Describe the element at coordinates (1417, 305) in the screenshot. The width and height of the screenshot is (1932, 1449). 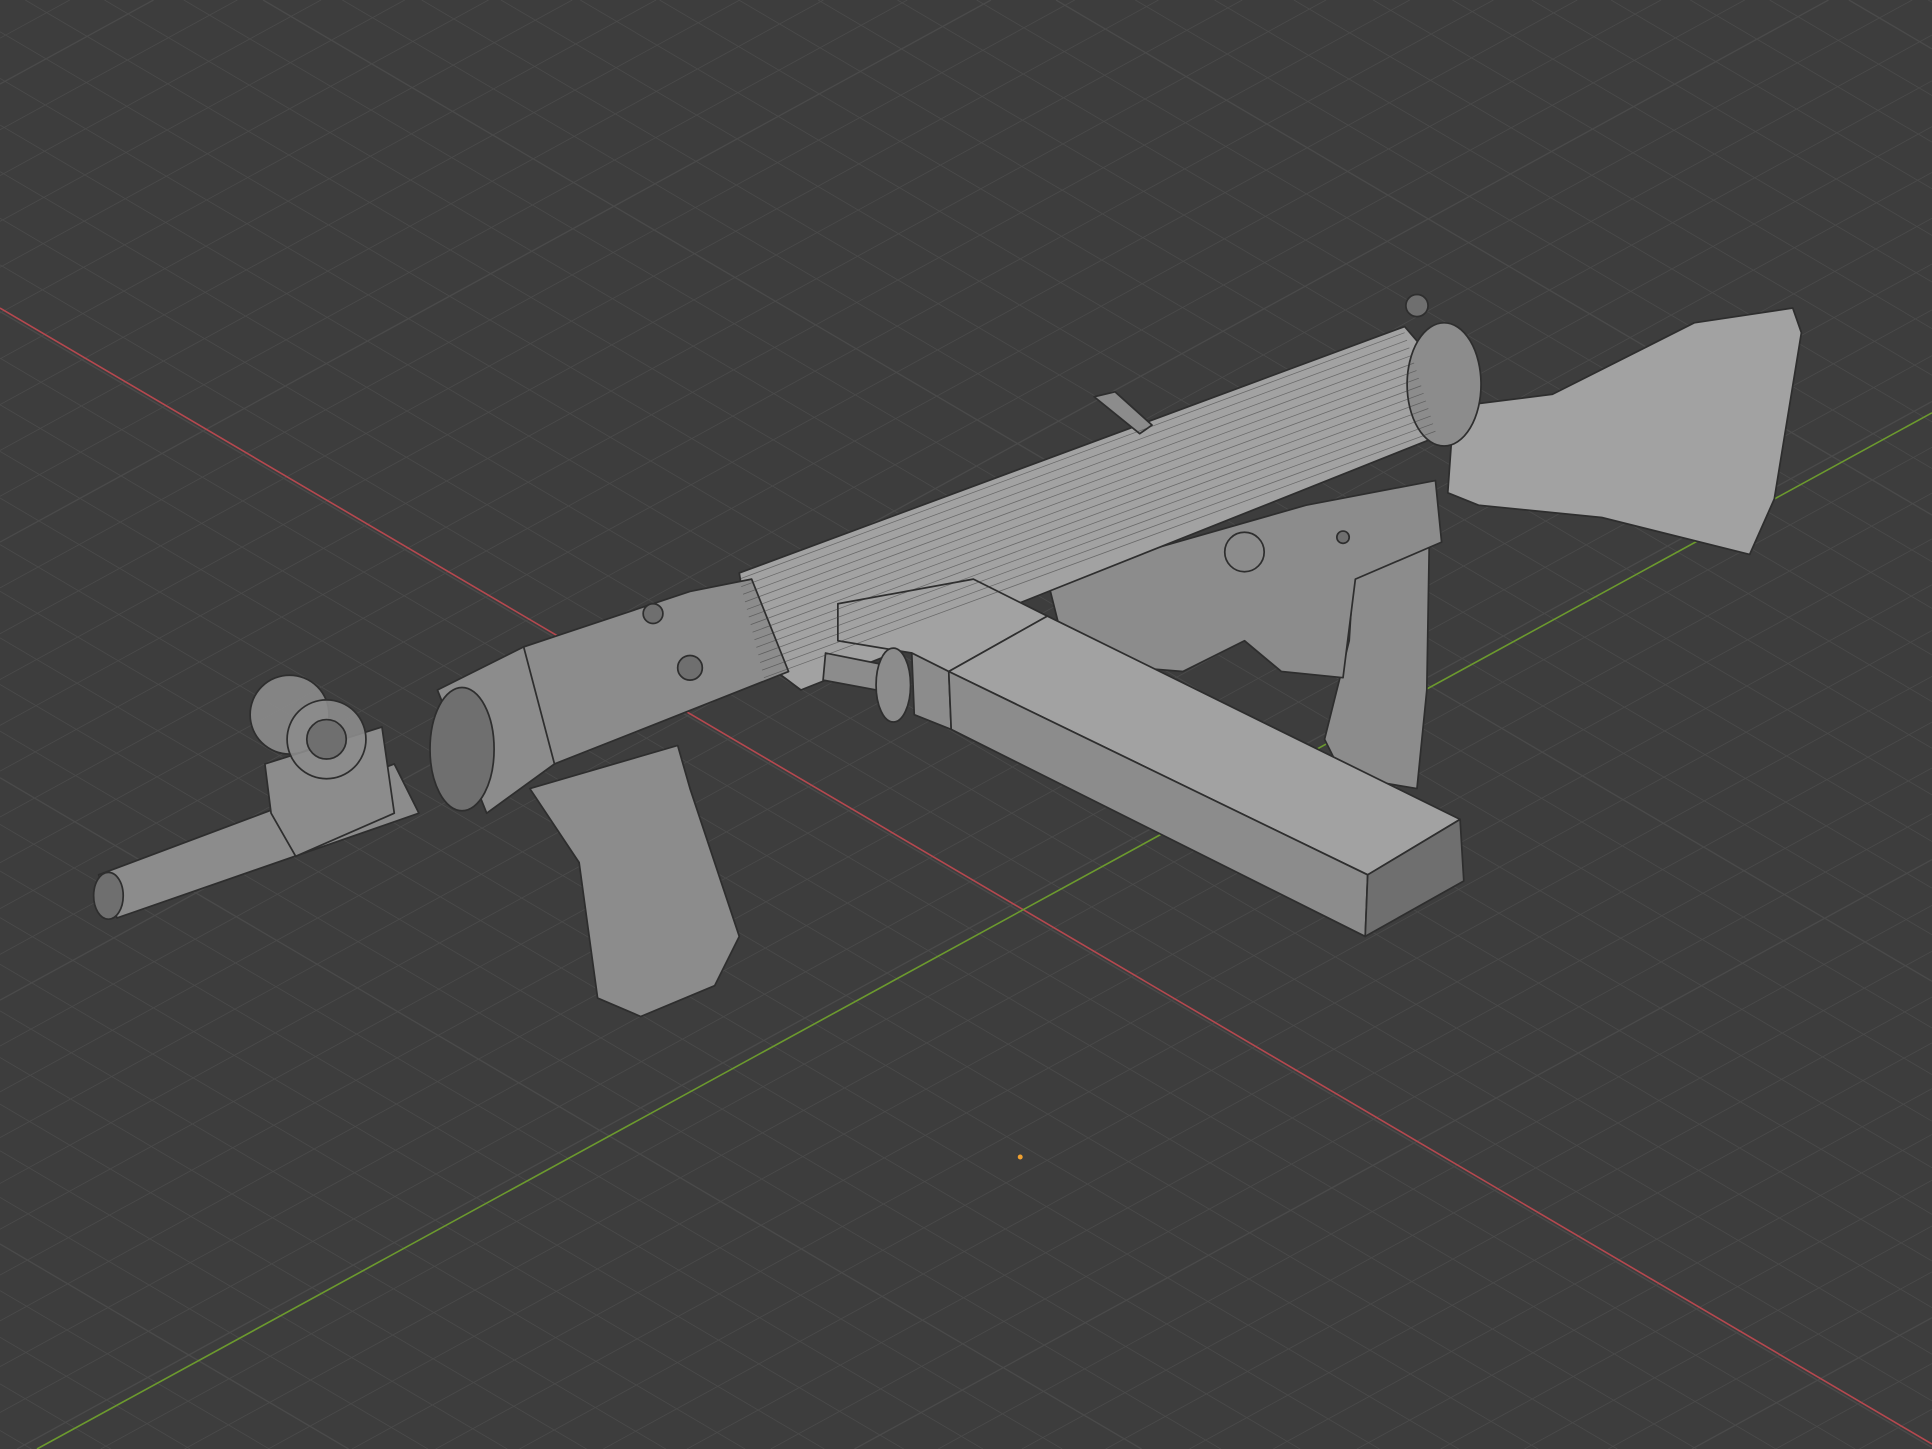
I see `sling-loop` at that location.